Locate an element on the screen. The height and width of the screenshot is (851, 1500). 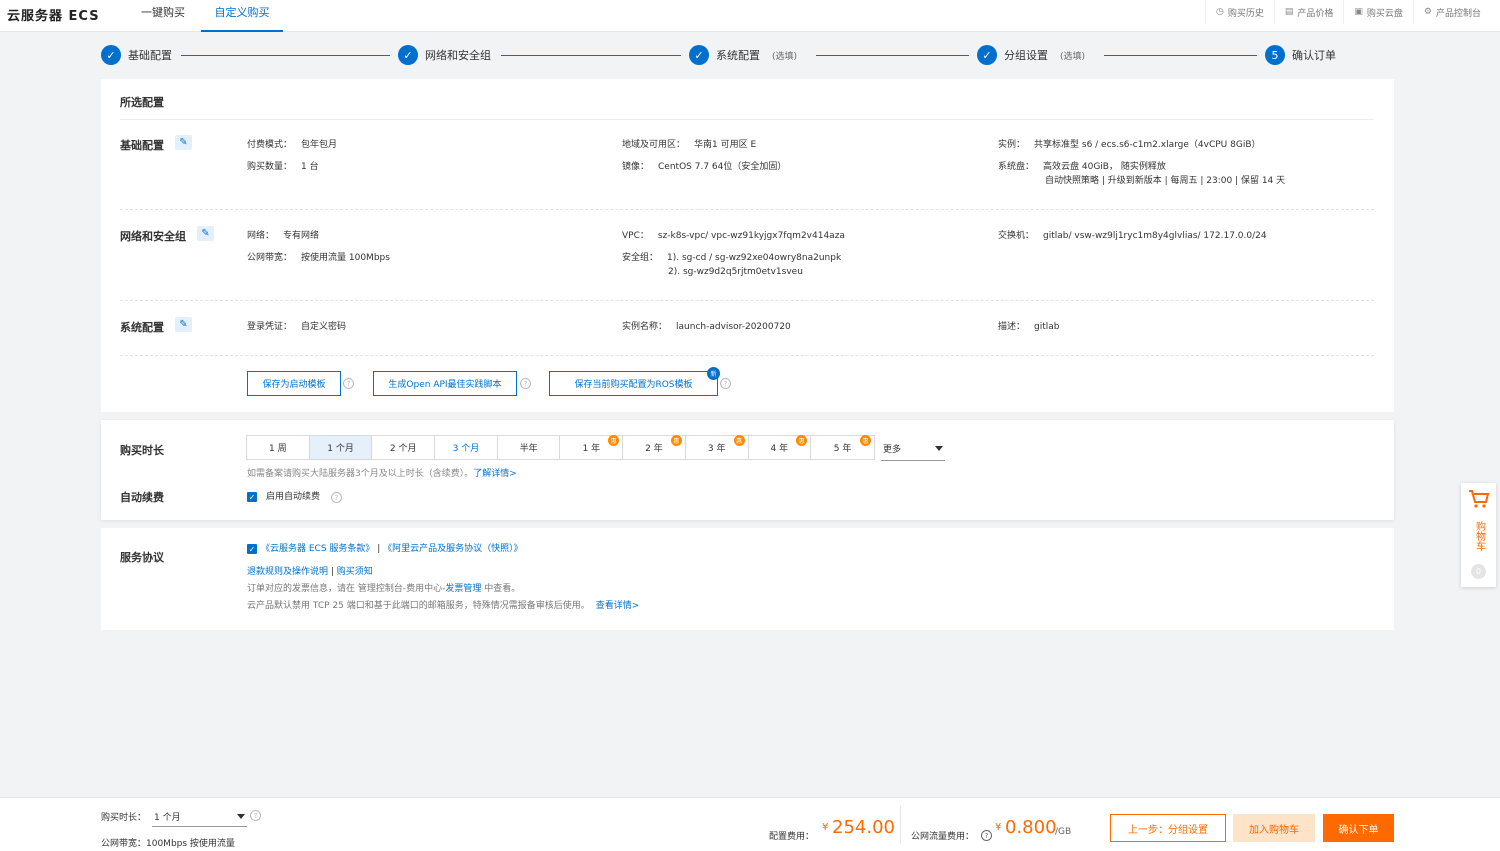
footer-duration-label: 购买时长： is located at coordinates (124, 818).